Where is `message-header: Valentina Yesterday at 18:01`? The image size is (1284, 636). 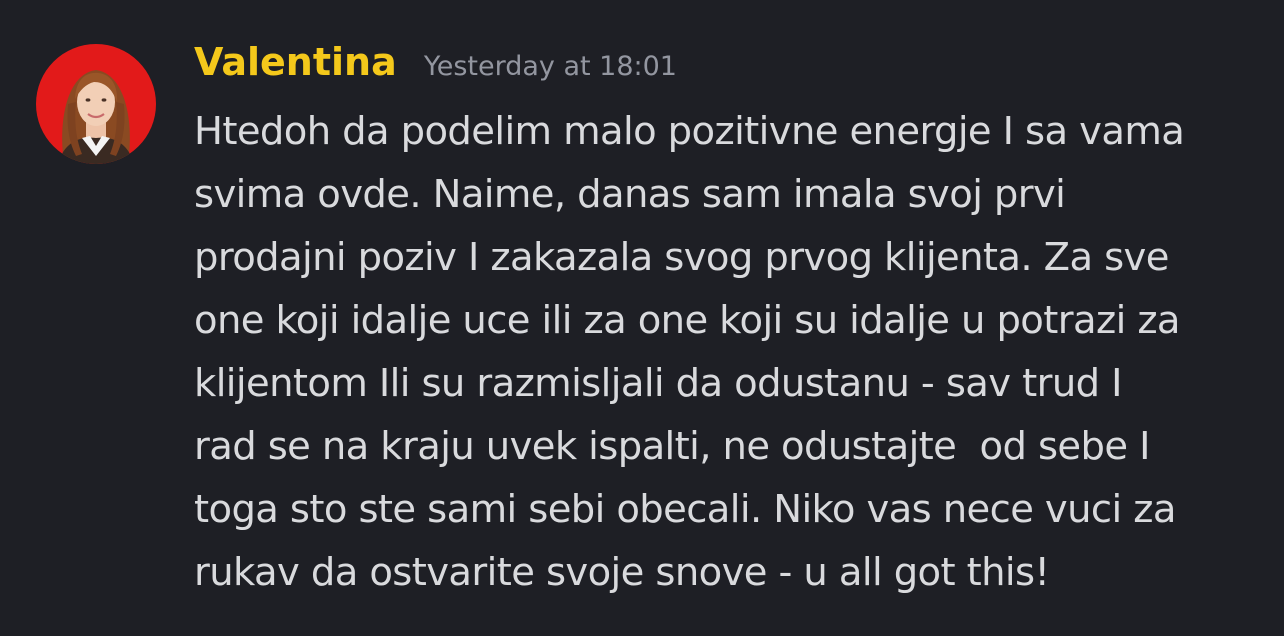 message-header: Valentina Yesterday at 18:01 is located at coordinates (435, 62).